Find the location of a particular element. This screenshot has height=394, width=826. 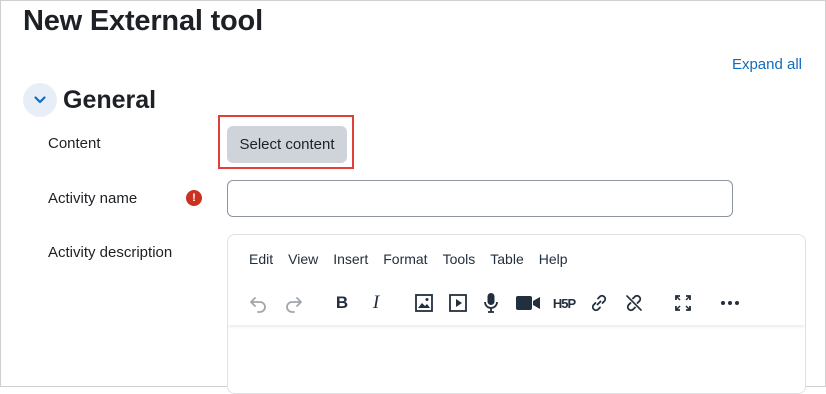

menu-tools: Tools is located at coordinates (459, 259).